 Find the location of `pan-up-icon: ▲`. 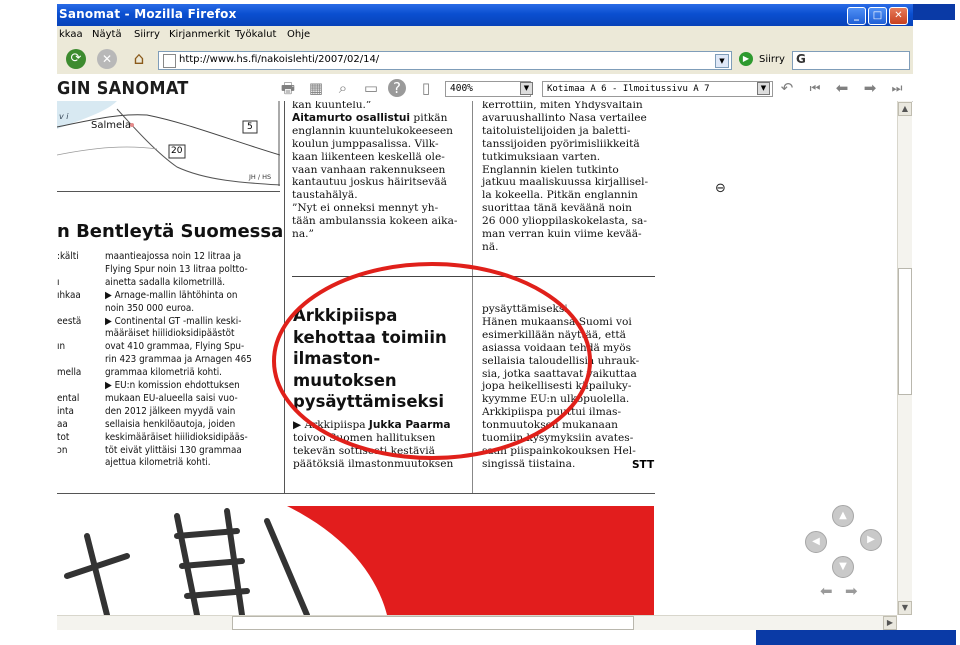

pan-up-icon: ▲ is located at coordinates (843, 516).